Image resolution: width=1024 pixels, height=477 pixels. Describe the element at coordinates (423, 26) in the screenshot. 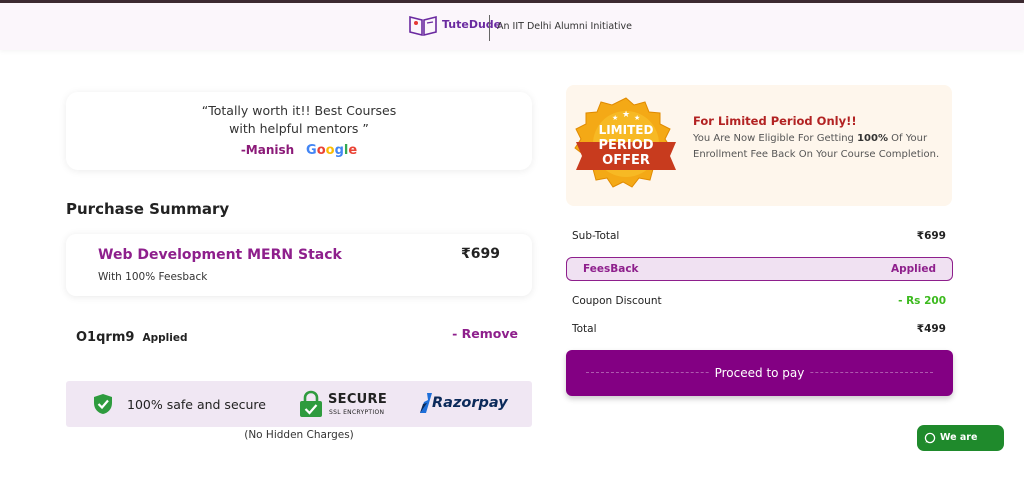

I see `book-logo-icon` at that location.